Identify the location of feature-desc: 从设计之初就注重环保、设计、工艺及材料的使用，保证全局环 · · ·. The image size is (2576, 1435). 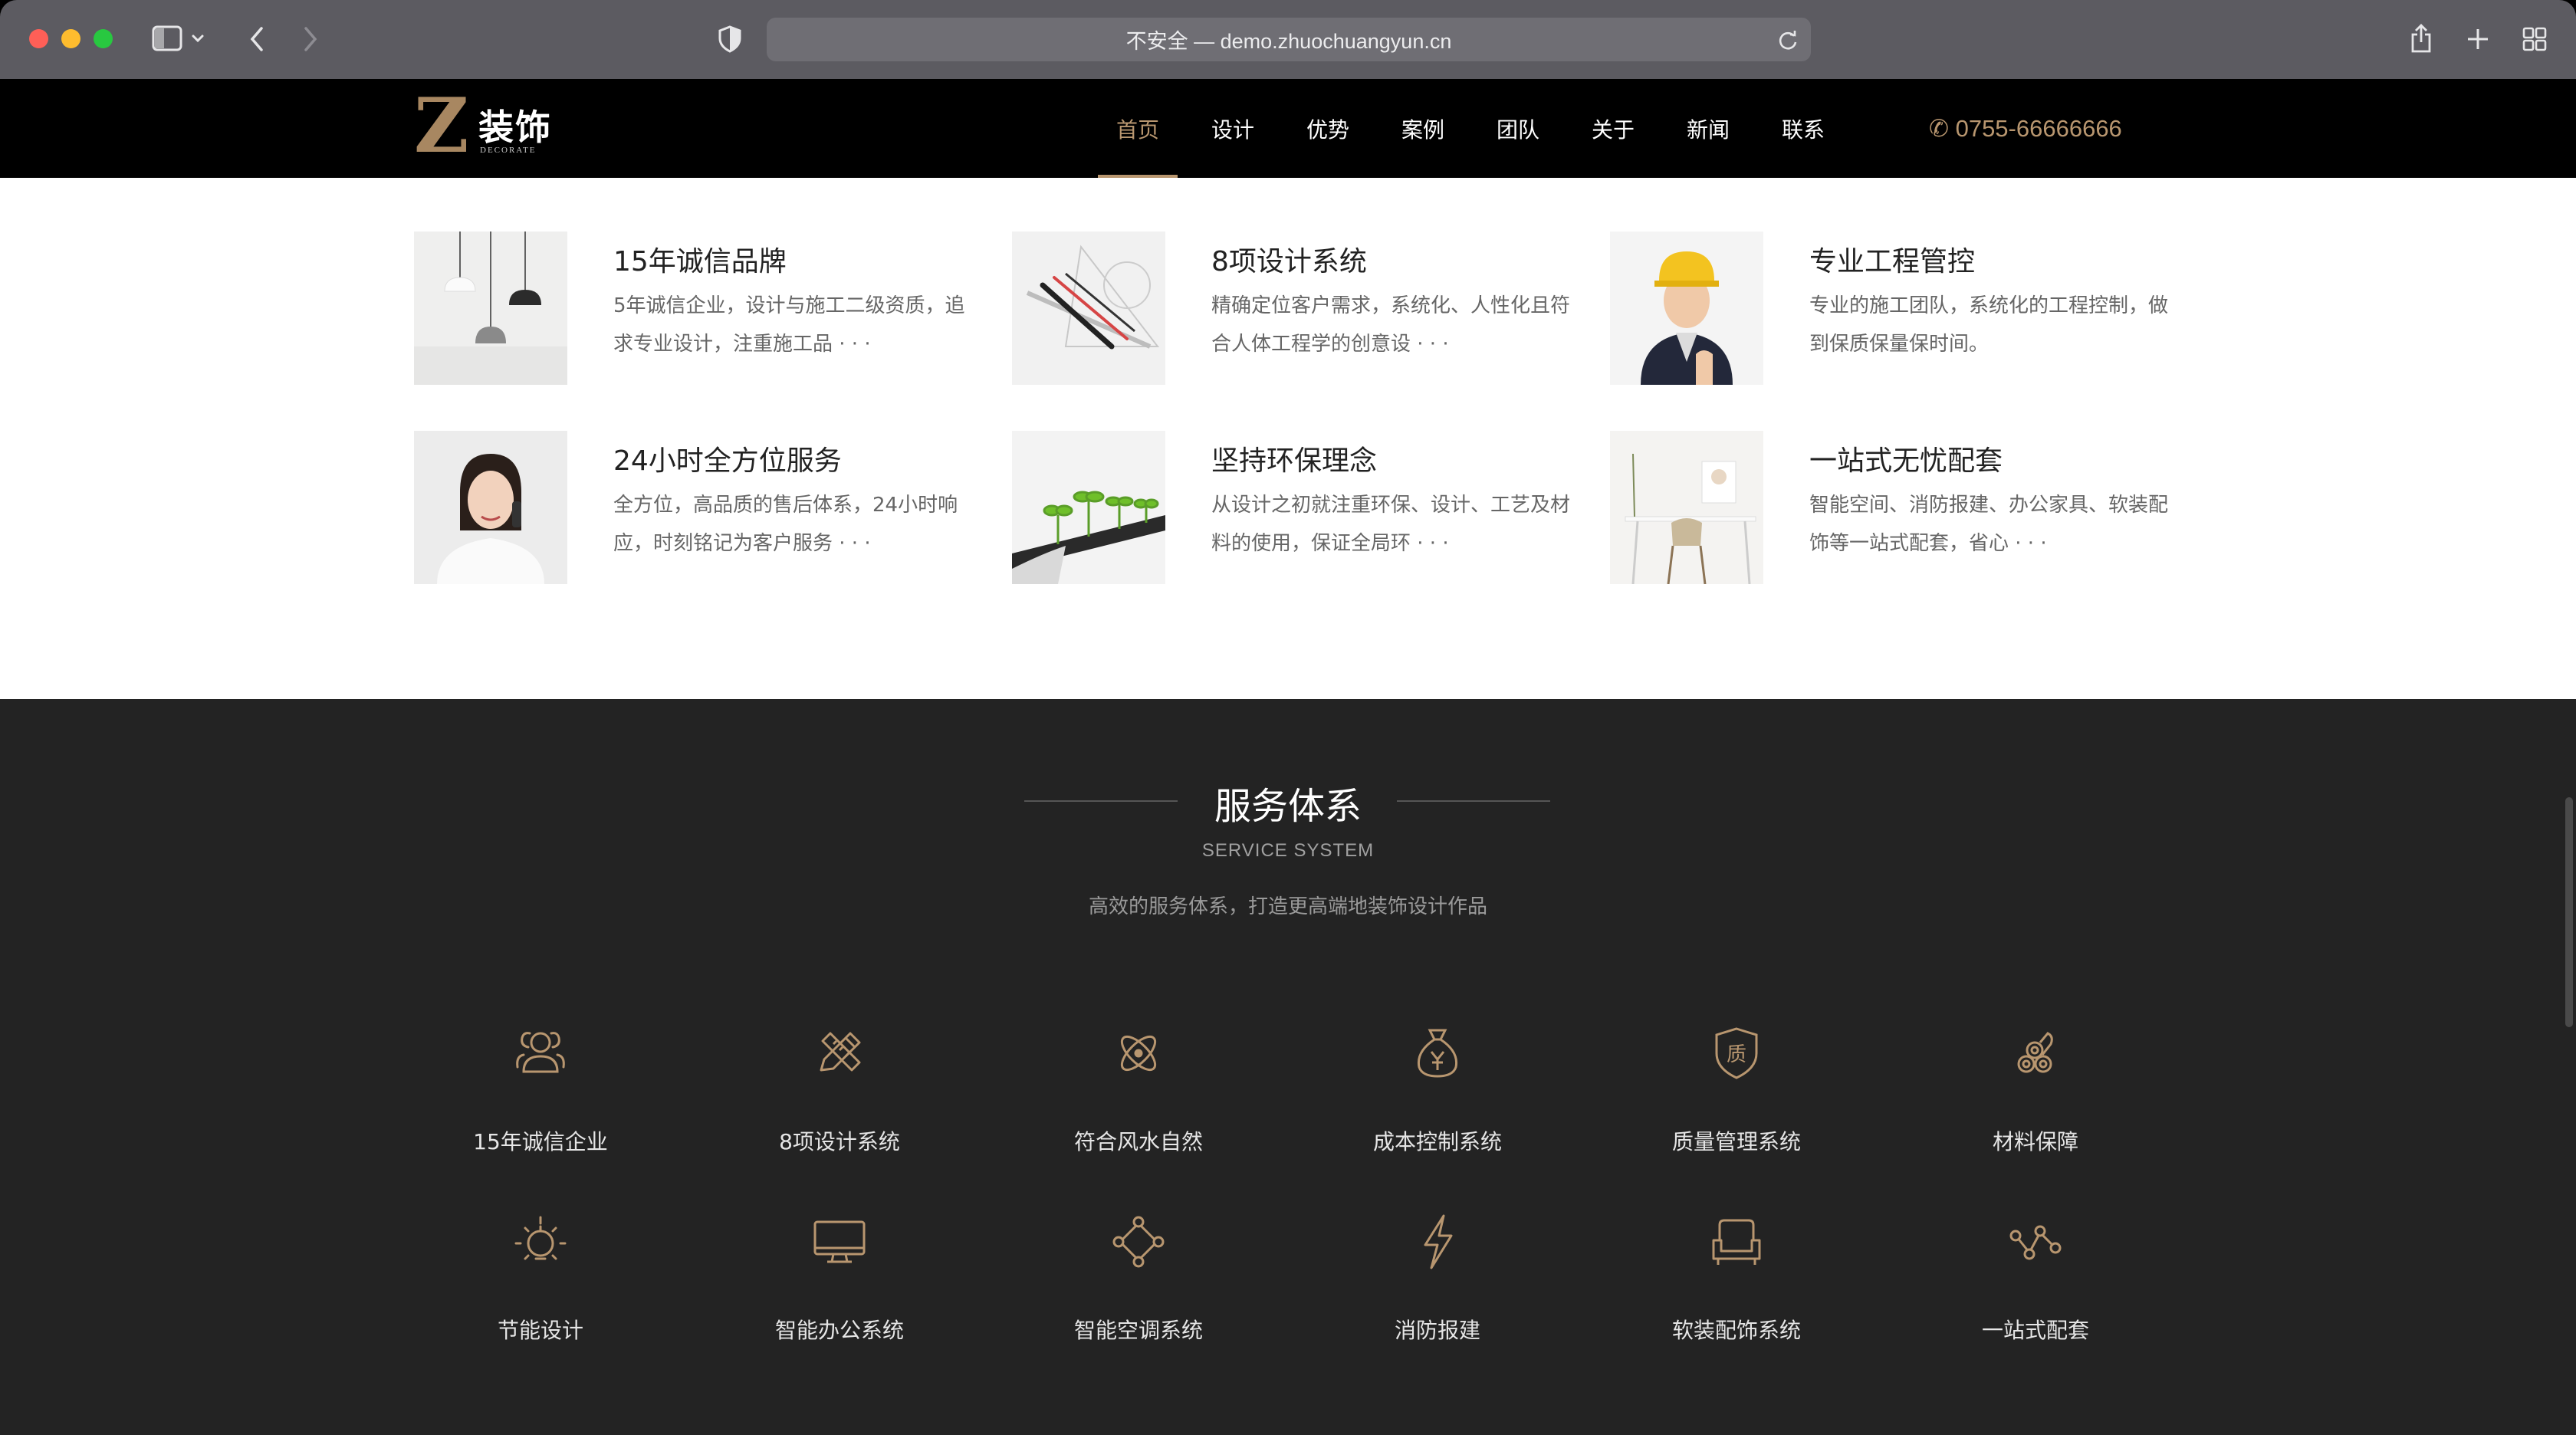
(1391, 524).